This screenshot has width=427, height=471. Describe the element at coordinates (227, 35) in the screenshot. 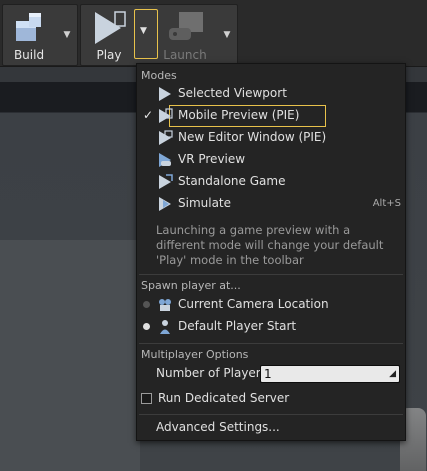

I see `launch-options-chevron-icon: ▼` at that location.